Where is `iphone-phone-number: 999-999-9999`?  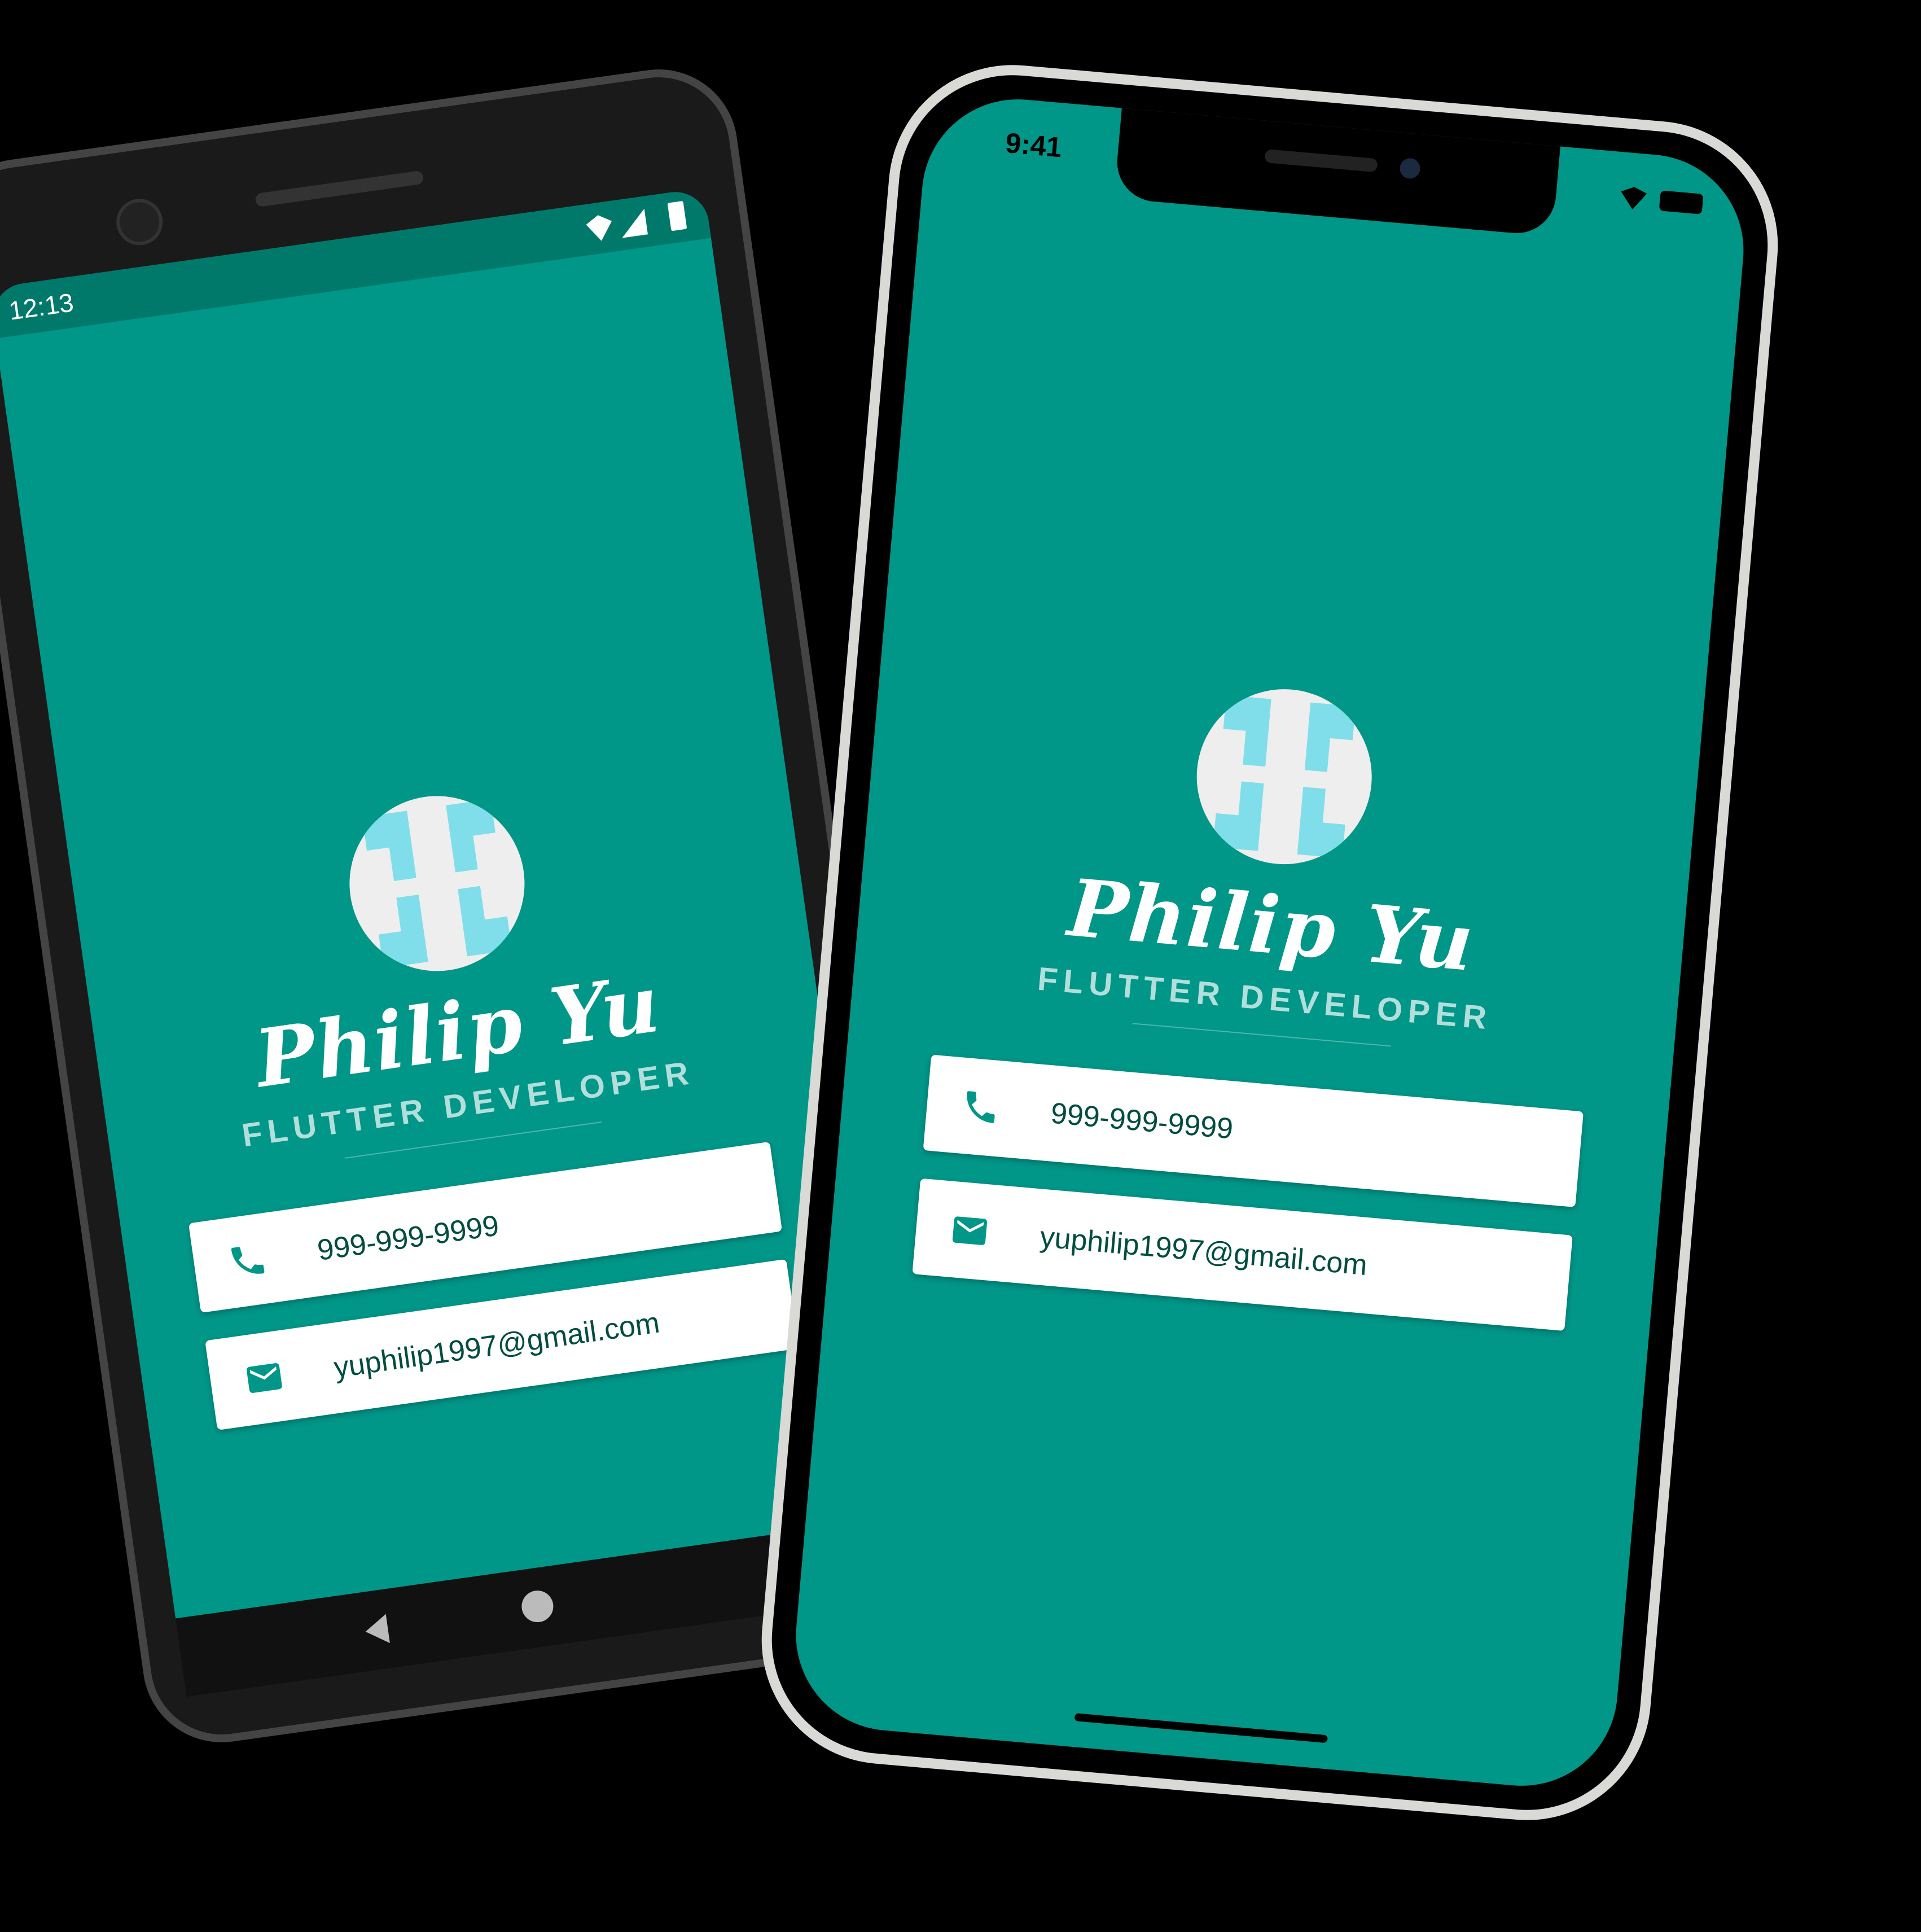
iphone-phone-number: 999-999-9999 is located at coordinates (1142, 1121).